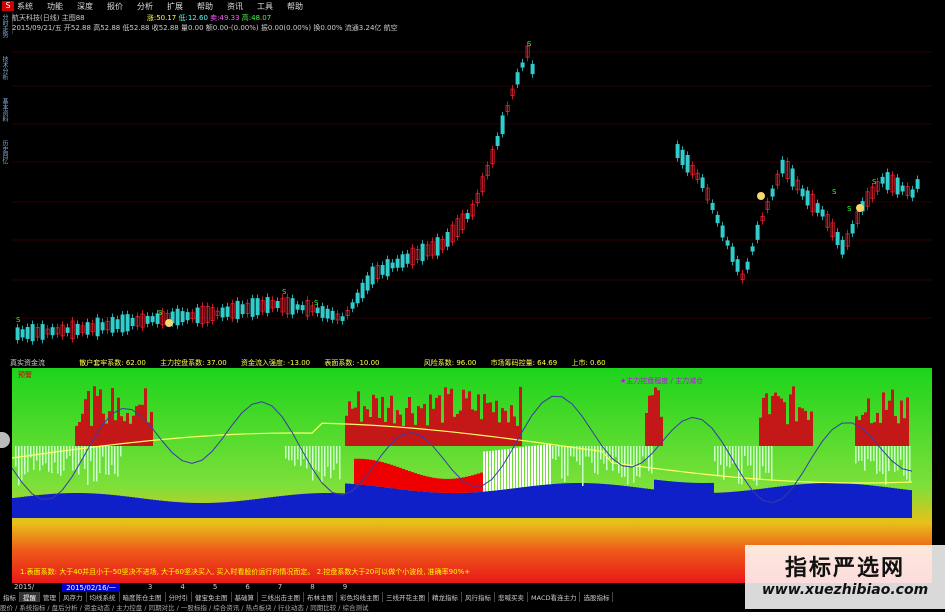 This screenshot has width=945, height=612. Describe the element at coordinates (4, 160) in the screenshot. I see `sidebar-tab-history: 历史回忆` at that location.